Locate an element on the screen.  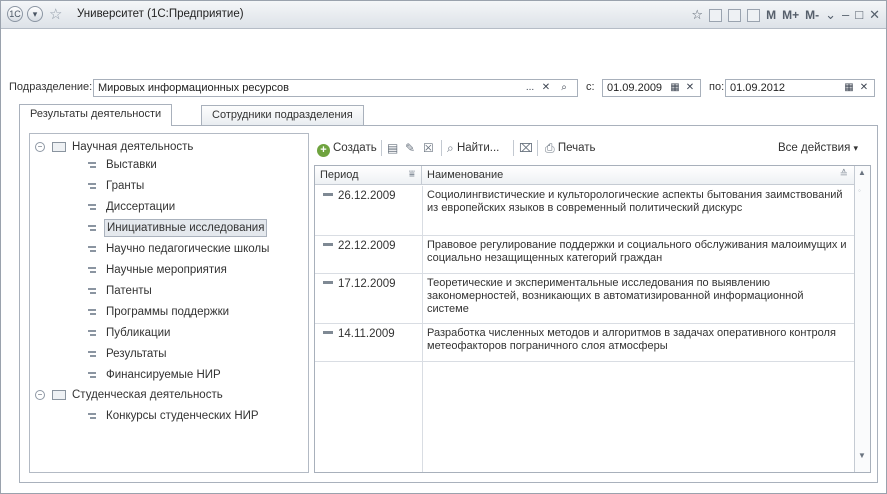
memory-plus-button: M+ is located at coordinates (790, 15).